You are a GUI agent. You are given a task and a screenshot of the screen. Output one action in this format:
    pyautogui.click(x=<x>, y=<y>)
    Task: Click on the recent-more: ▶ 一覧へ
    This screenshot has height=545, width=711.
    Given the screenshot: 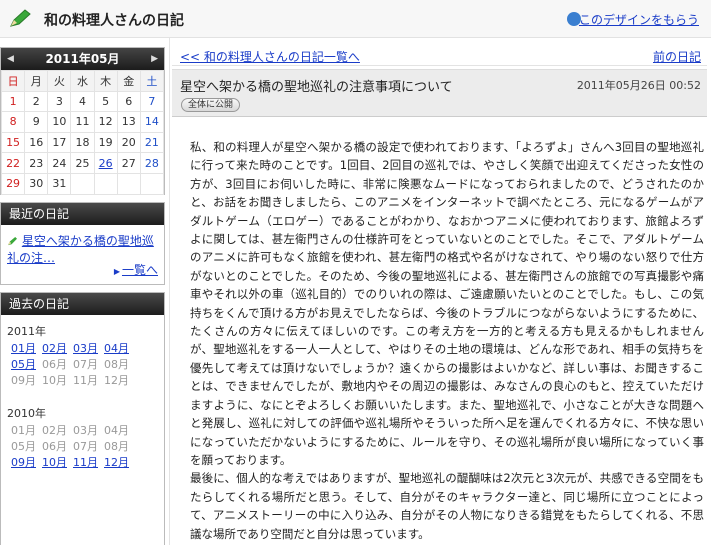 What is the action you would take?
    pyautogui.click(x=136, y=269)
    